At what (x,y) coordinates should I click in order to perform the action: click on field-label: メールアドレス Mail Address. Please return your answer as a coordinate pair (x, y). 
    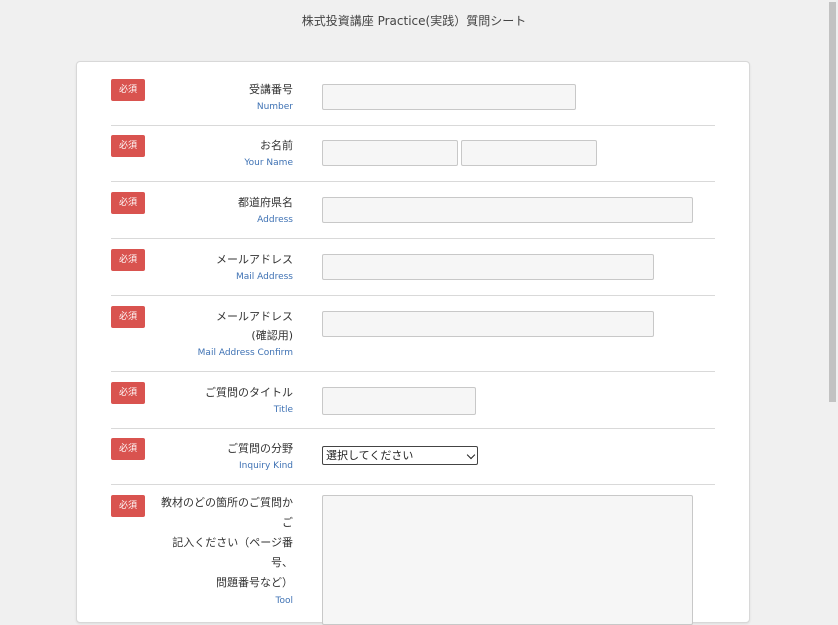
    Looking at the image, I should click on (222, 267).